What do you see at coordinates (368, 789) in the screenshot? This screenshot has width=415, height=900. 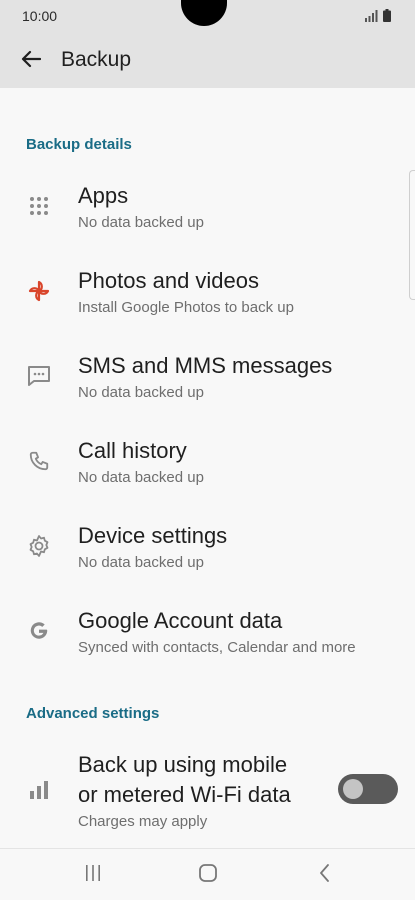 I see `mobile-data-toggle` at bounding box center [368, 789].